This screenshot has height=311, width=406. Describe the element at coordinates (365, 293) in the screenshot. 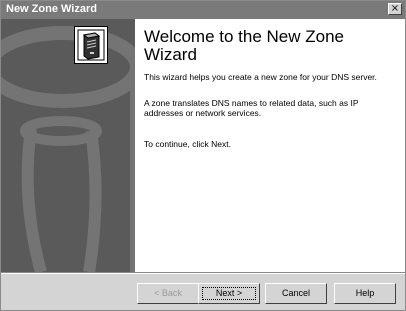

I see `help-button: Help` at that location.